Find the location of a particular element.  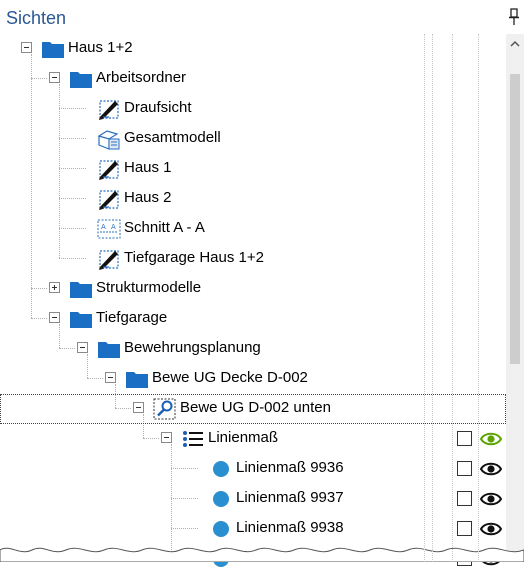

tree-item-label: Bewehrungsplanung is located at coordinates (192, 347).